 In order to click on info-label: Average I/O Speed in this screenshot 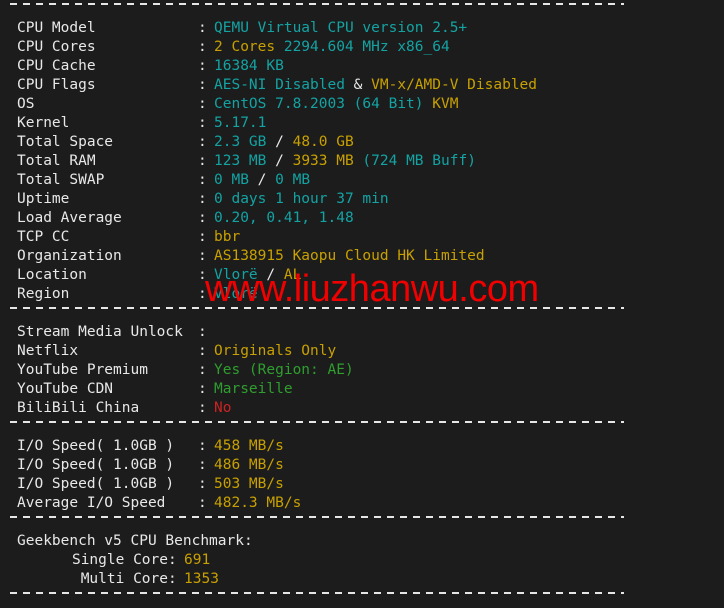, I will do `click(91, 503)`.